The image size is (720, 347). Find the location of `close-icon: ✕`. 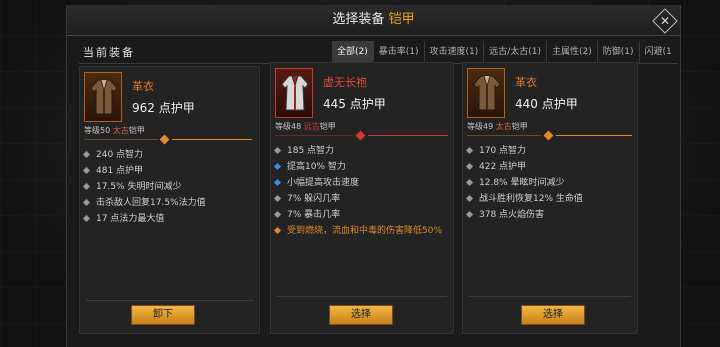

close-icon: ✕ is located at coordinates (665, 21).